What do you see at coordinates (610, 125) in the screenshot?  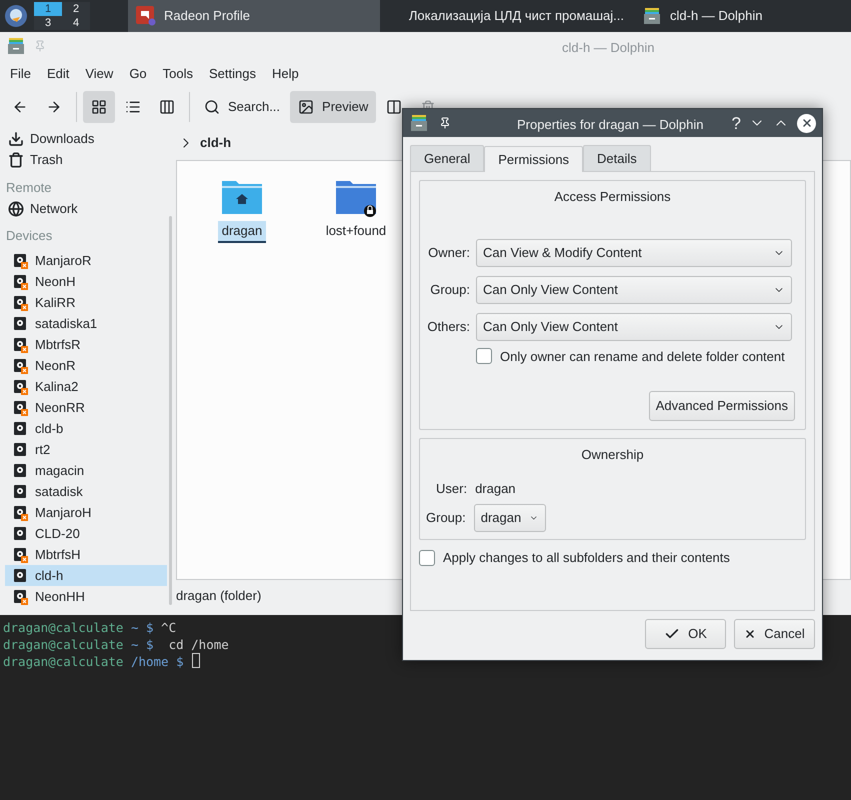 I see `dialog-title: Properties for dragan — Dolphin` at bounding box center [610, 125].